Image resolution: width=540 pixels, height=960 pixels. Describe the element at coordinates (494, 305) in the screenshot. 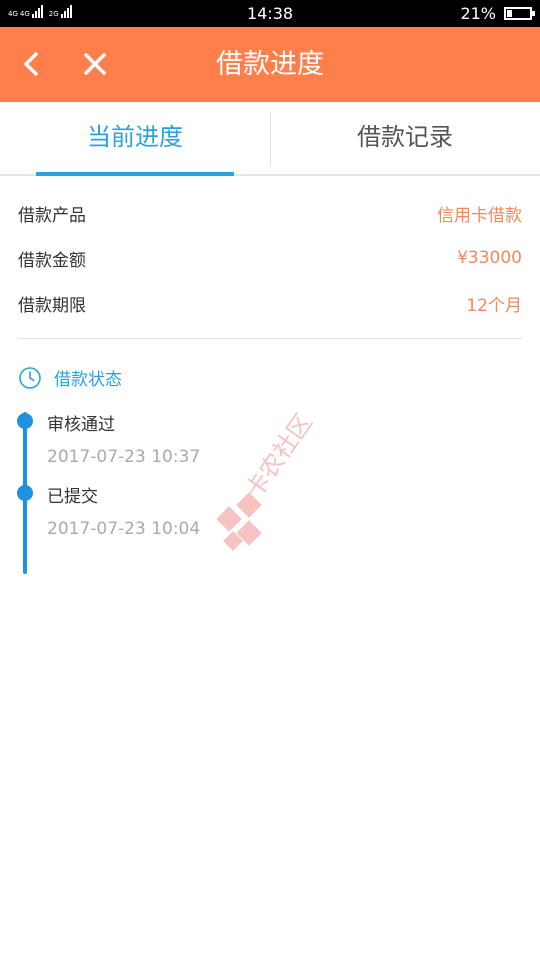

I see `info-value: 12个月` at that location.